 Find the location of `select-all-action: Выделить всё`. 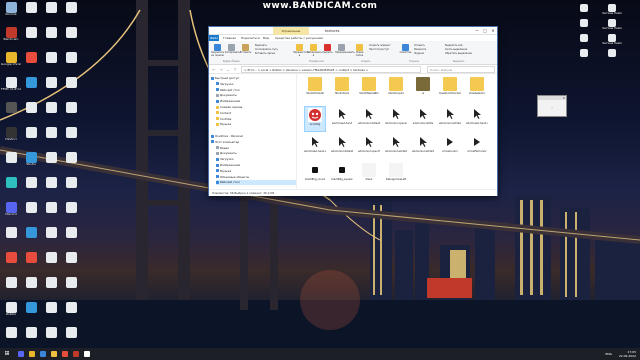

select-all-action: Выделить всё is located at coordinates (454, 45).